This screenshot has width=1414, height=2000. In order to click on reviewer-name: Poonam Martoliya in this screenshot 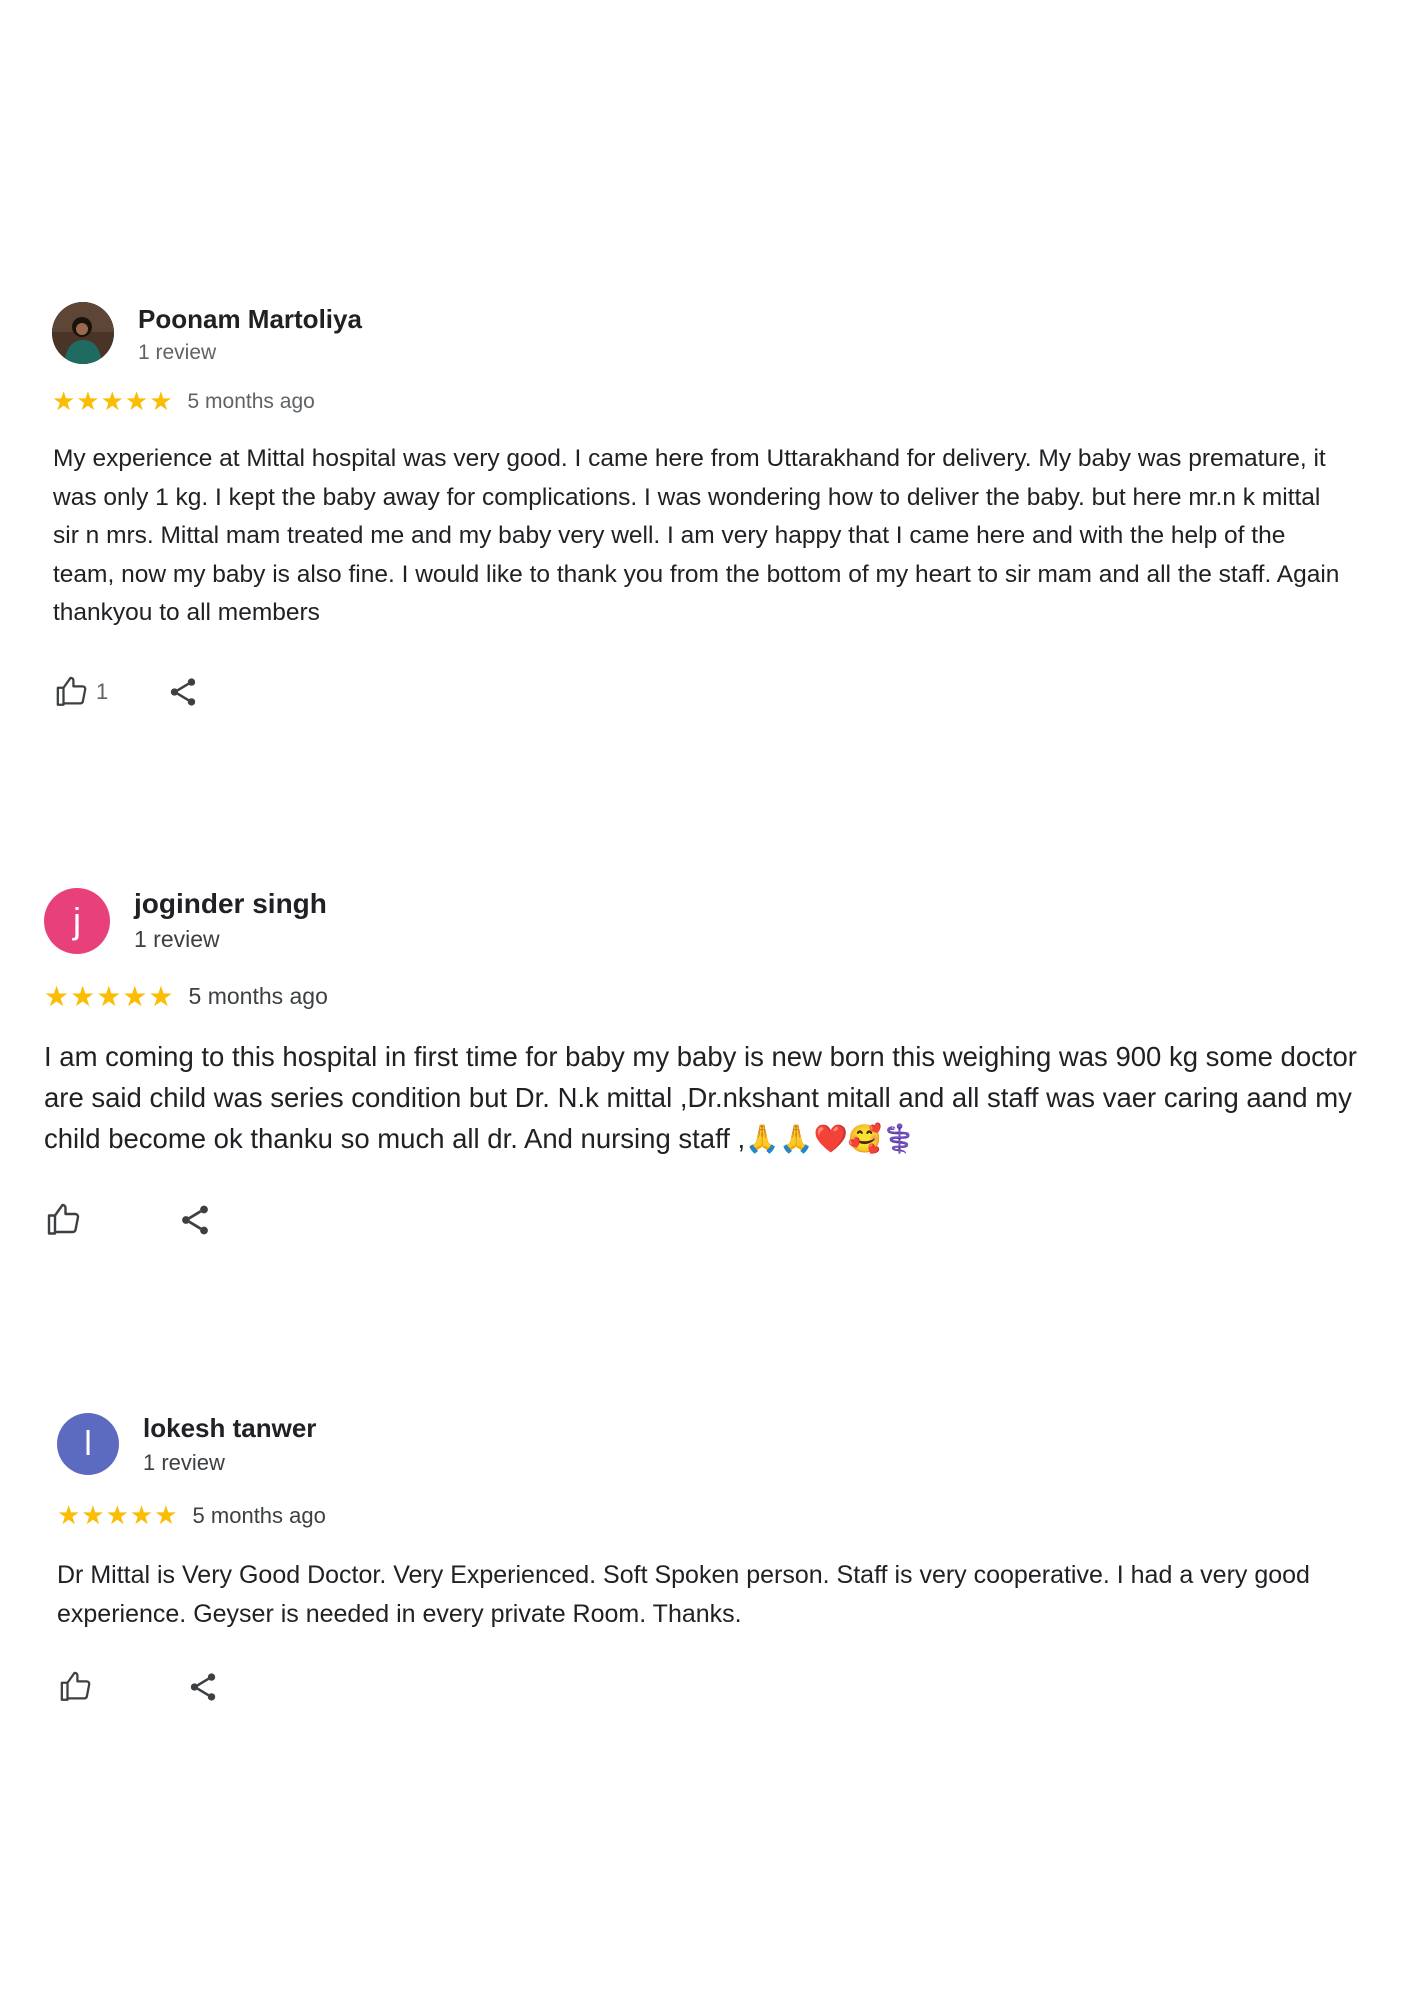, I will do `click(250, 319)`.